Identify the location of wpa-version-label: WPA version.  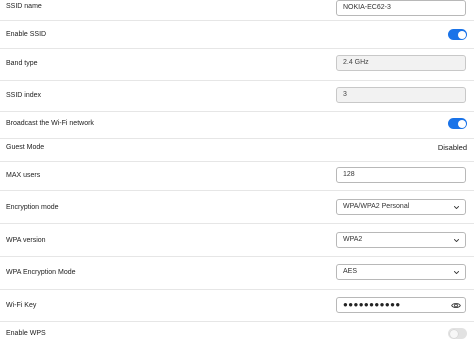
(26, 240).